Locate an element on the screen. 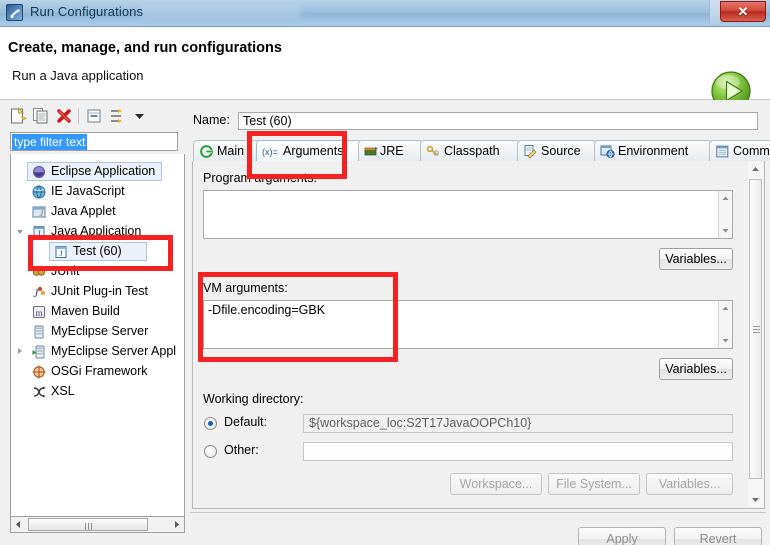 The image size is (770, 545). vm-arguments-input: -Dfile.encoding=GBK is located at coordinates (468, 324).